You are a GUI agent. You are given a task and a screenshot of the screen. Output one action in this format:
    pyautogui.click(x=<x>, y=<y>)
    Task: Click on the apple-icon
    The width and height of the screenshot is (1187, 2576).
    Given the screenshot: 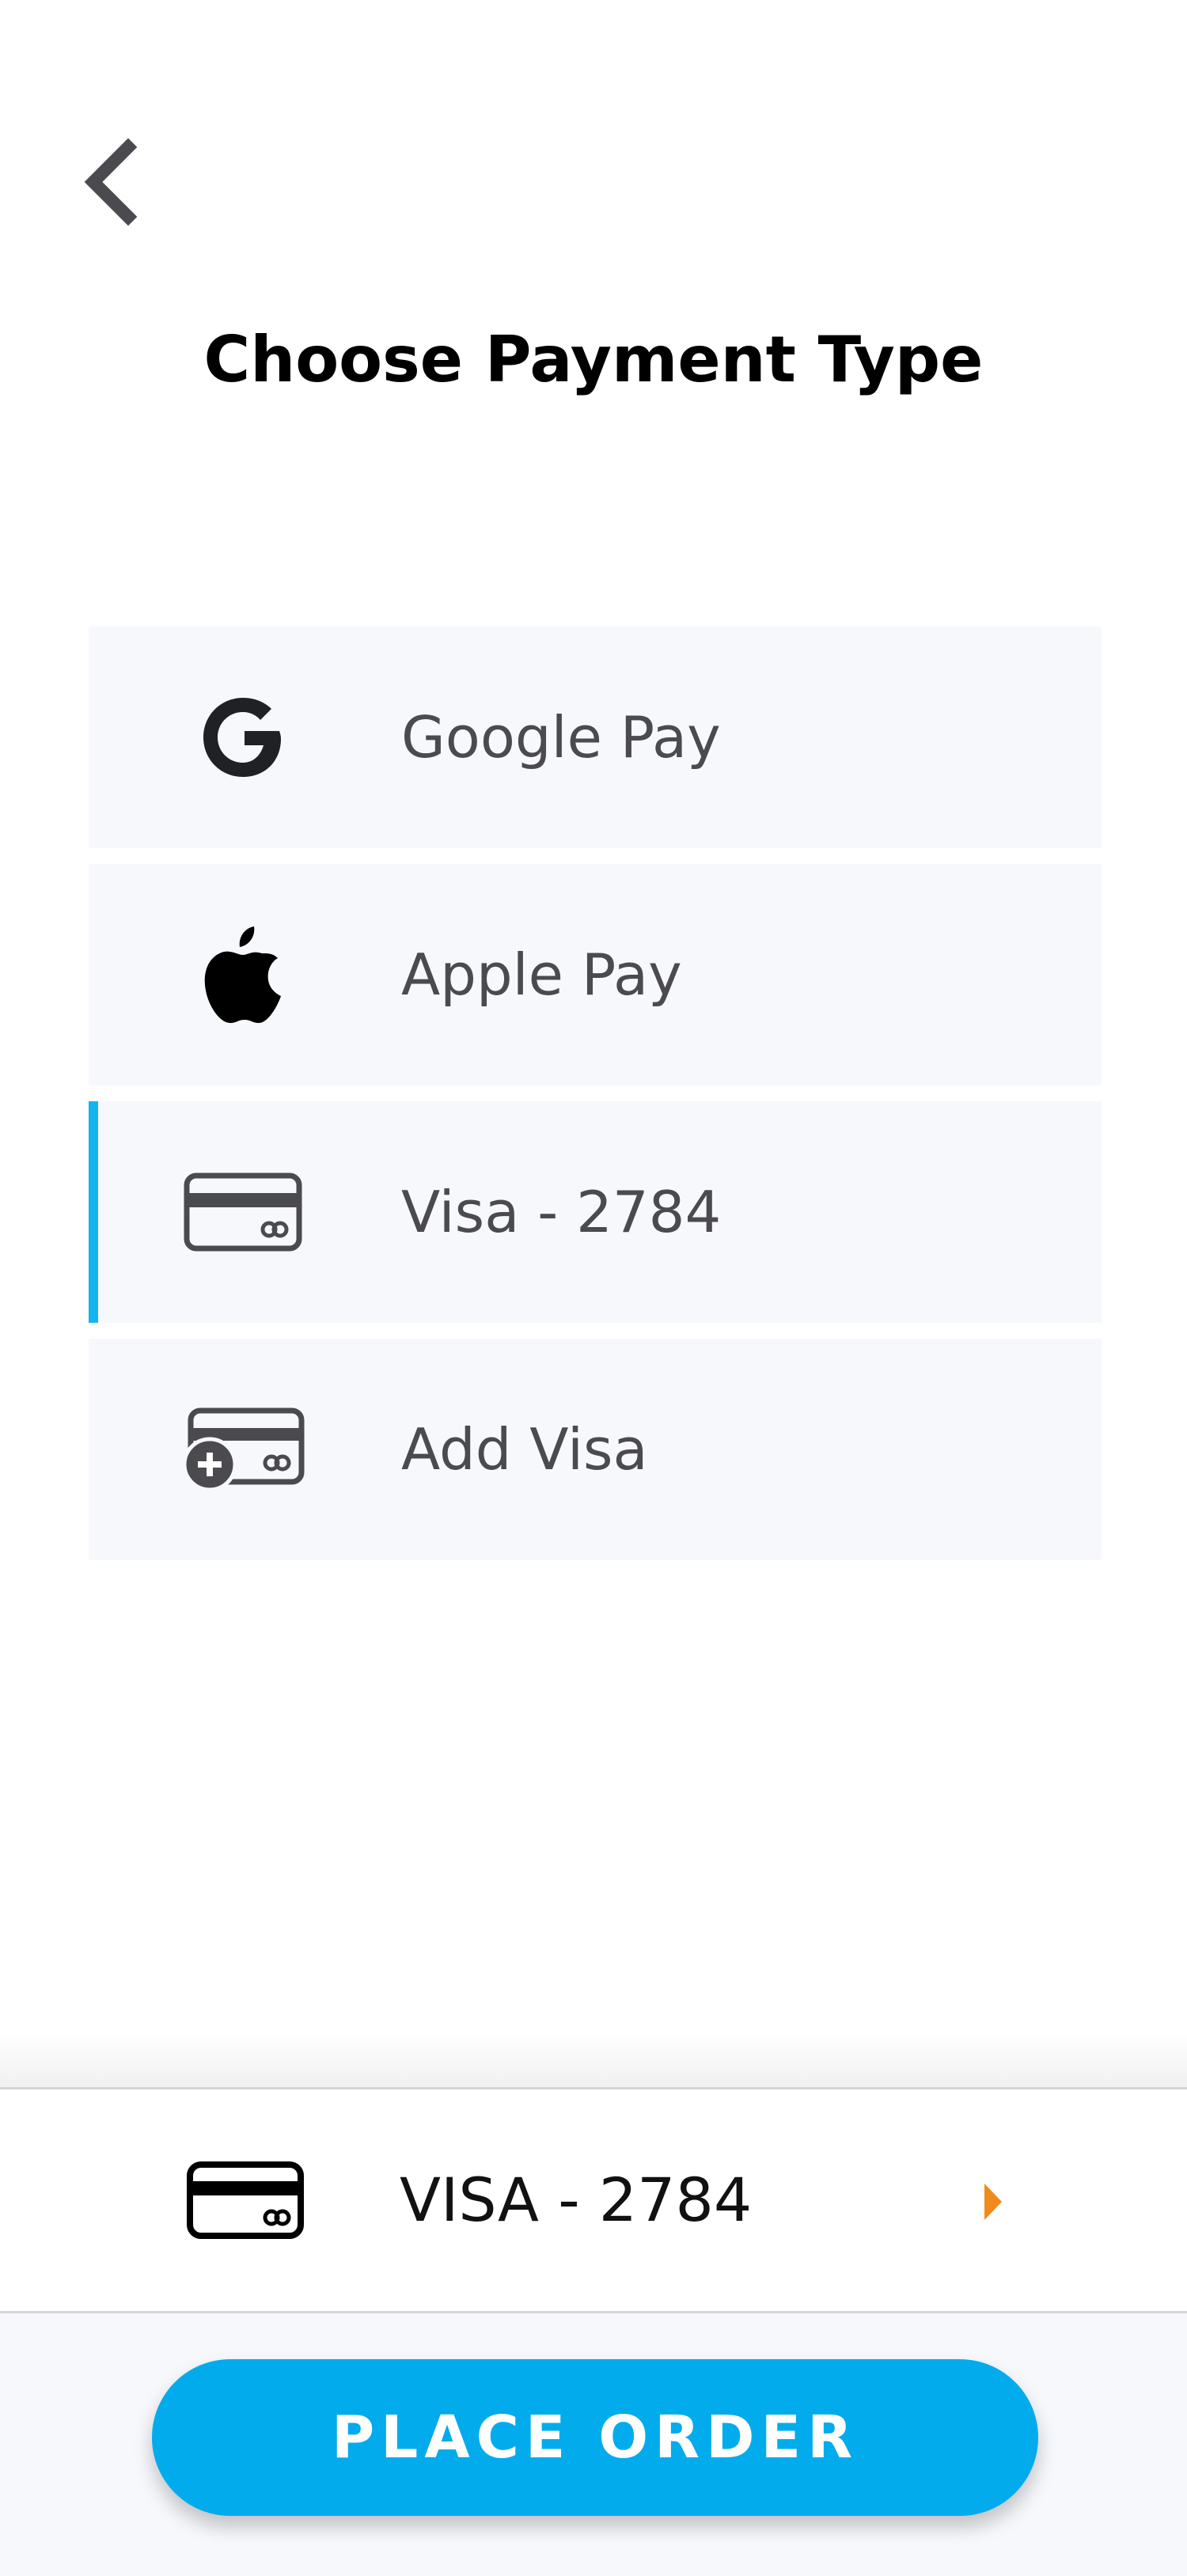 What is the action you would take?
    pyautogui.click(x=243, y=974)
    